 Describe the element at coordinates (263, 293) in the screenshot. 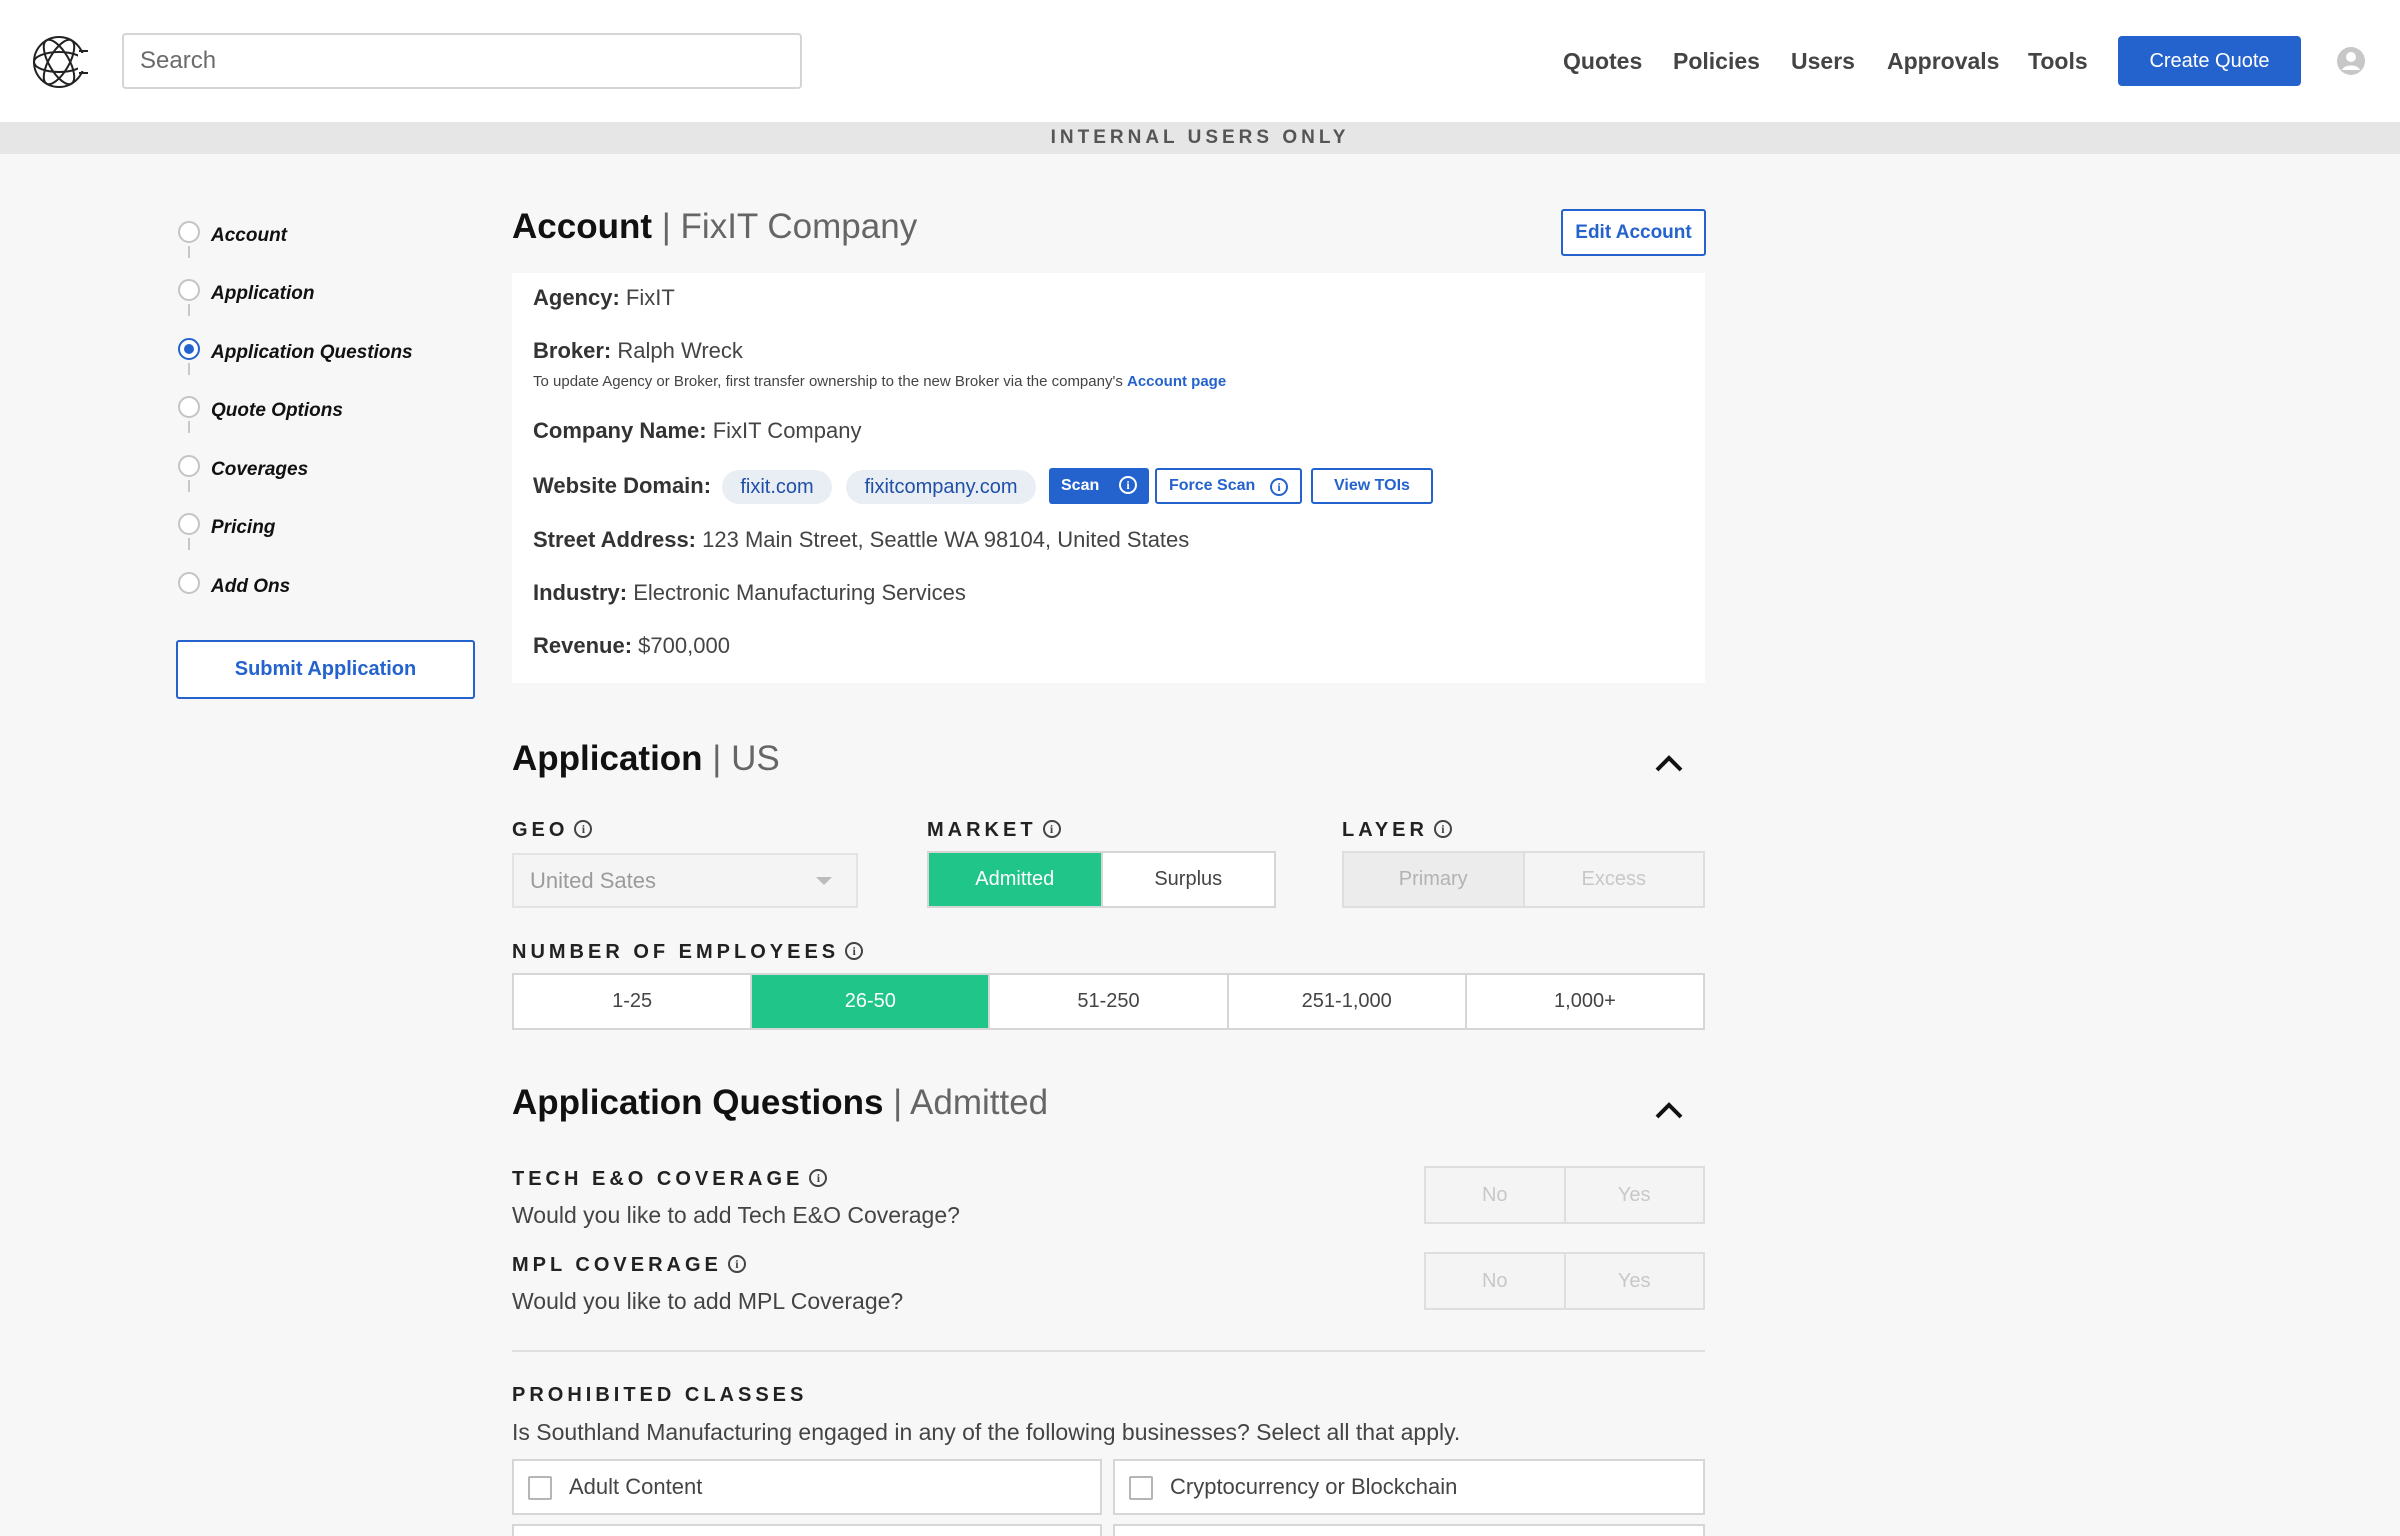

I see `step-label: Application` at that location.